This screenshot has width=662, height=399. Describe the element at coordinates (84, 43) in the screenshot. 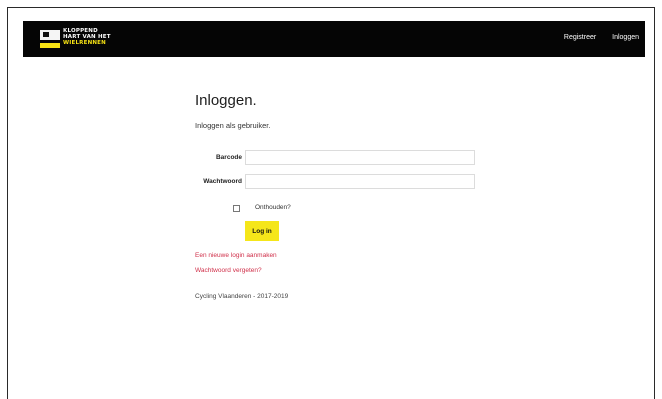

I see `logo-line-3: WIELRENNEN` at that location.